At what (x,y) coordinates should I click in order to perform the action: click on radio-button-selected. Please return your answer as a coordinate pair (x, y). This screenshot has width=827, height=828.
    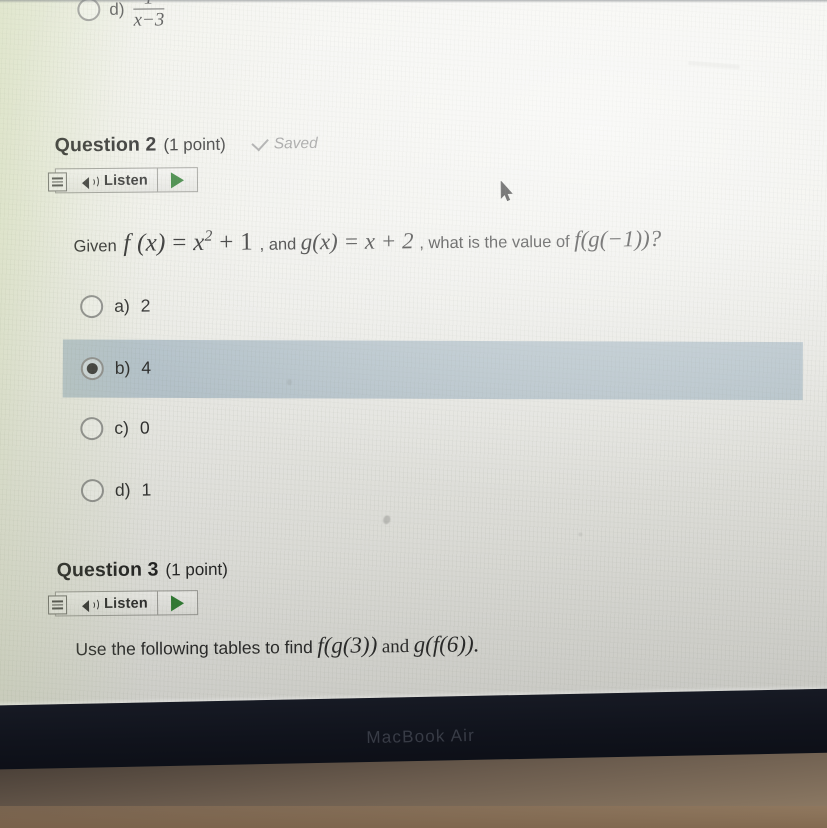
    Looking at the image, I should click on (92, 368).